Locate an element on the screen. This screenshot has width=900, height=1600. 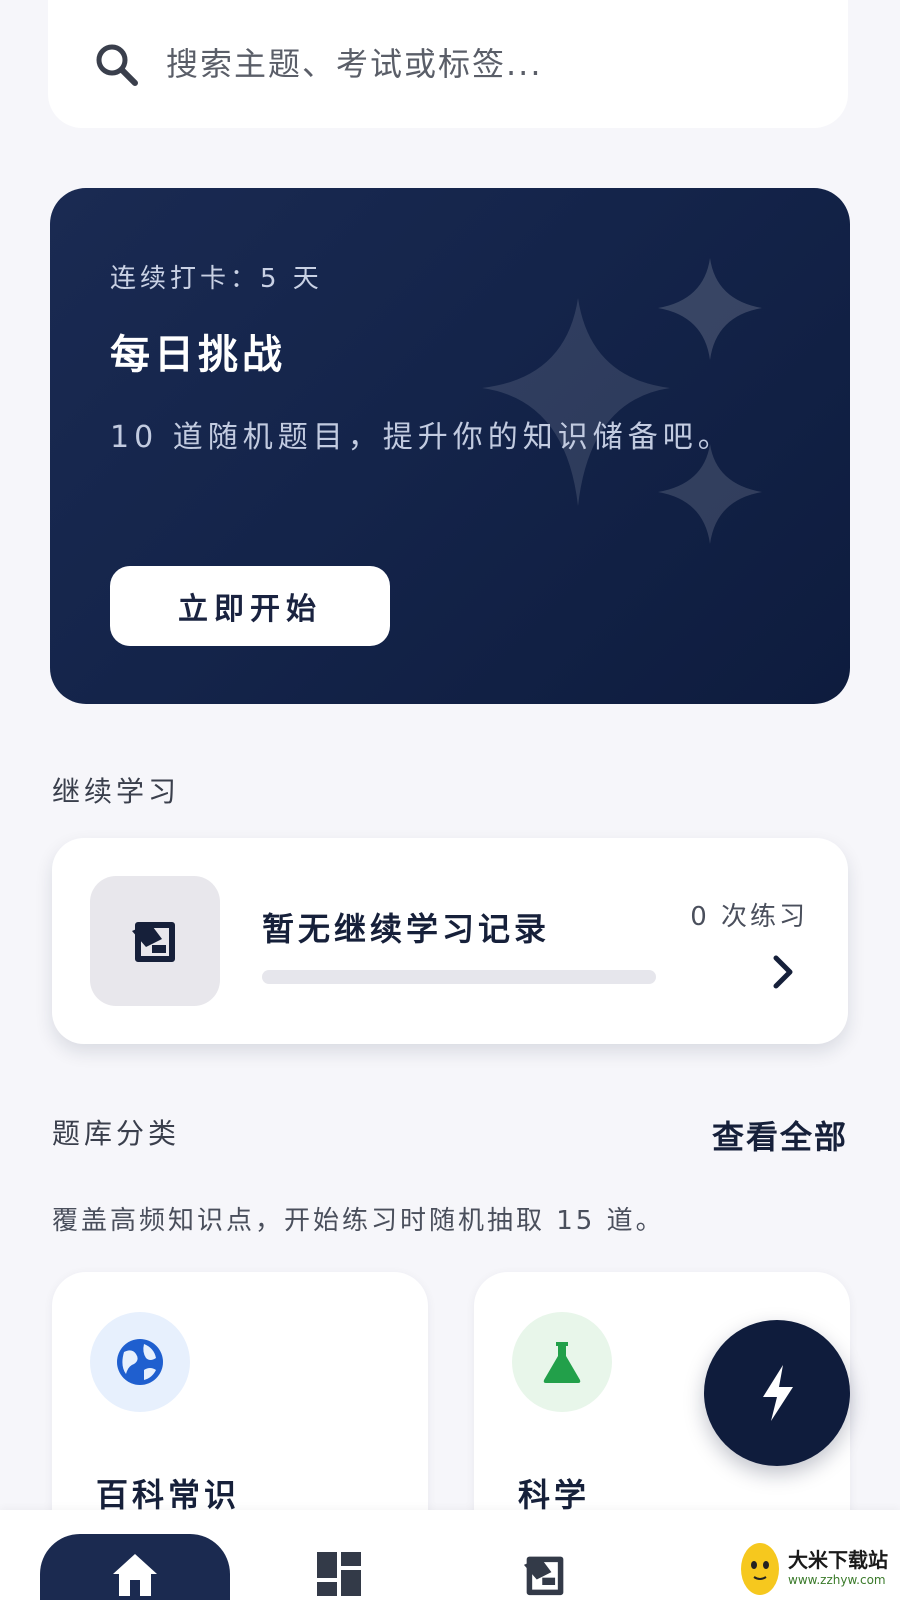
continue-learning-card: 暂无继续学习记录 0 次练习 is located at coordinates (450, 941).